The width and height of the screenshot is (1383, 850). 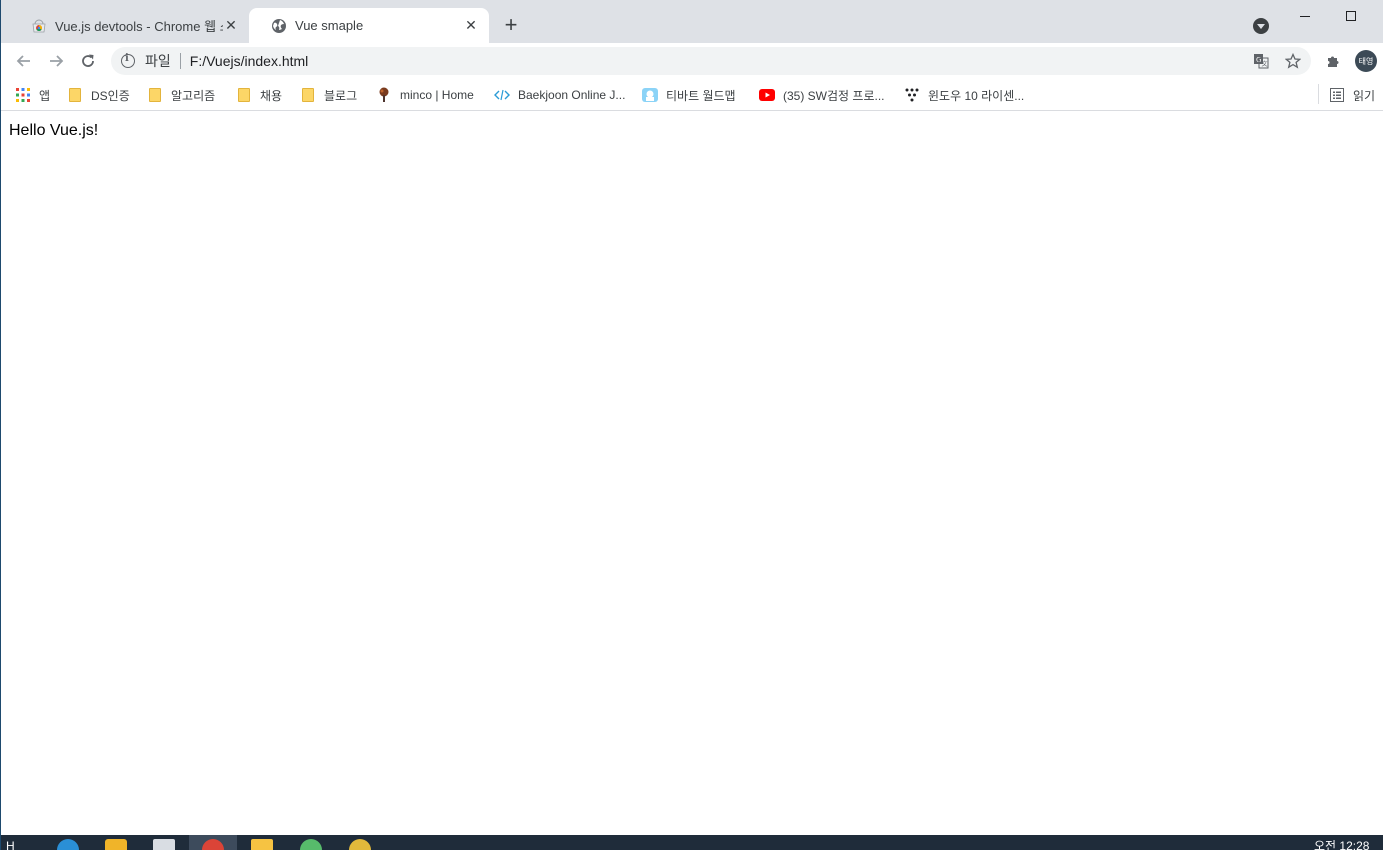 What do you see at coordinates (259, 95) in the screenshot?
I see `bookmark-recruit: 채용` at bounding box center [259, 95].